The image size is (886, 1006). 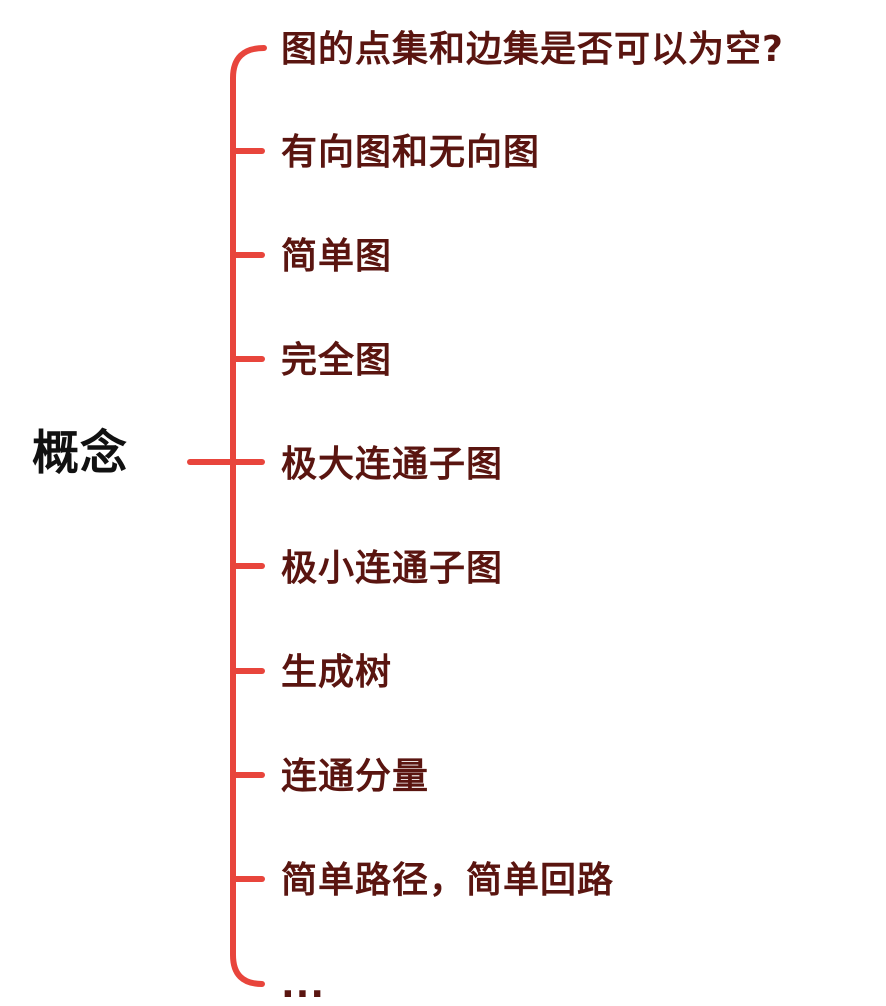 I want to click on trunk-line, so click(x=248, y=516).